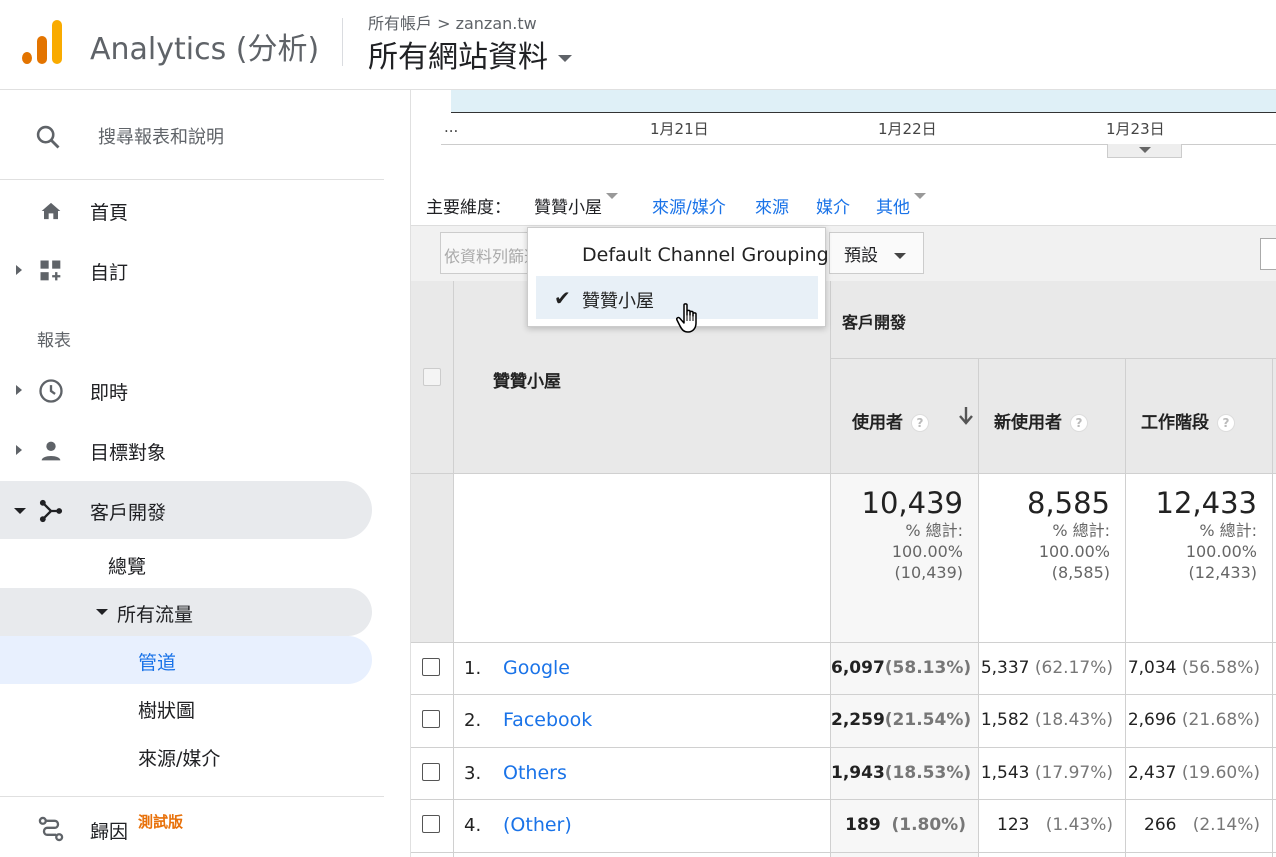 The width and height of the screenshot is (1276, 857). Describe the element at coordinates (1013, 825) in the screenshot. I see `cell-value: 123` at that location.